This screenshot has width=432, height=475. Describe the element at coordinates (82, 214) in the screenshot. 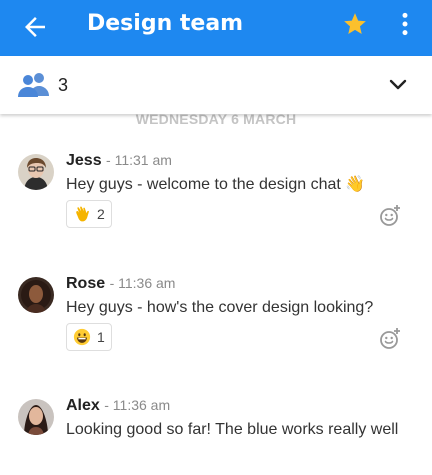

I see `waving-hand-emoji` at that location.